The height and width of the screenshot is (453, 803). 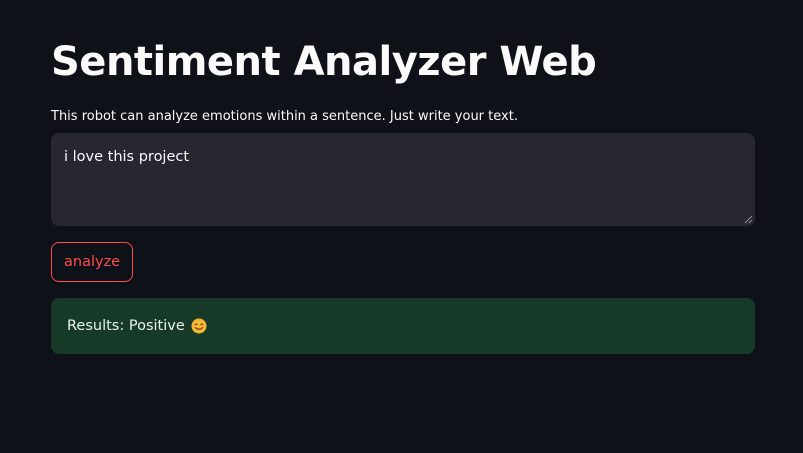 I want to click on page-title: Sentiment Analyzer Web, so click(x=324, y=62).